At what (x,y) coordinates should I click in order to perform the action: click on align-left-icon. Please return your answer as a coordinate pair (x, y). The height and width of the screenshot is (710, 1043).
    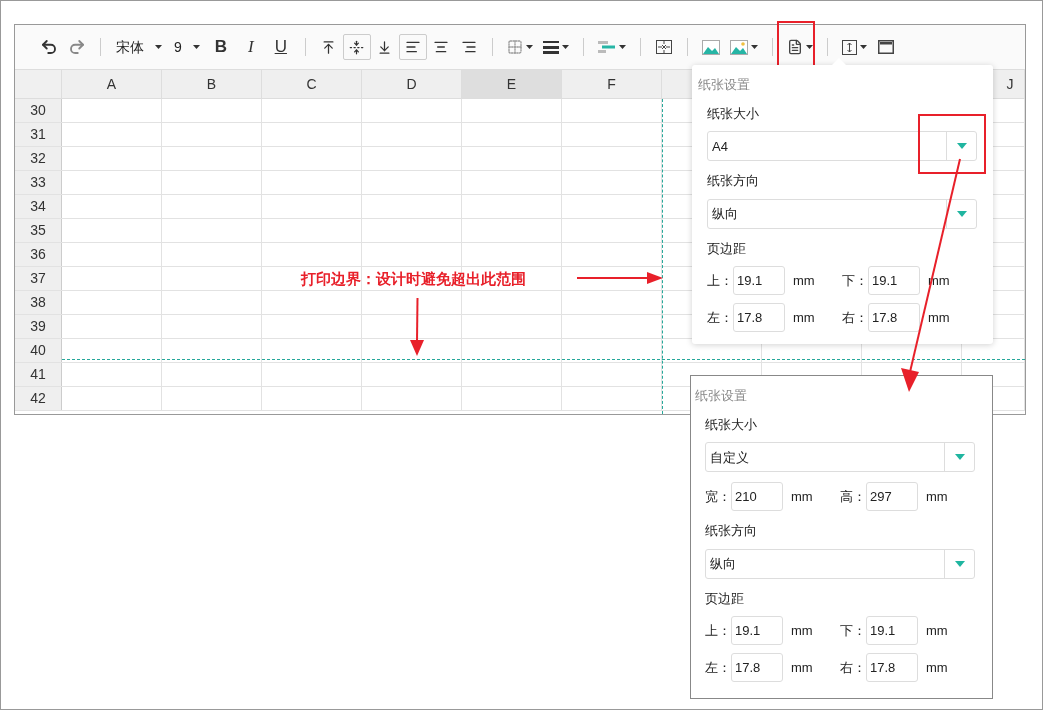
    Looking at the image, I should click on (412, 47).